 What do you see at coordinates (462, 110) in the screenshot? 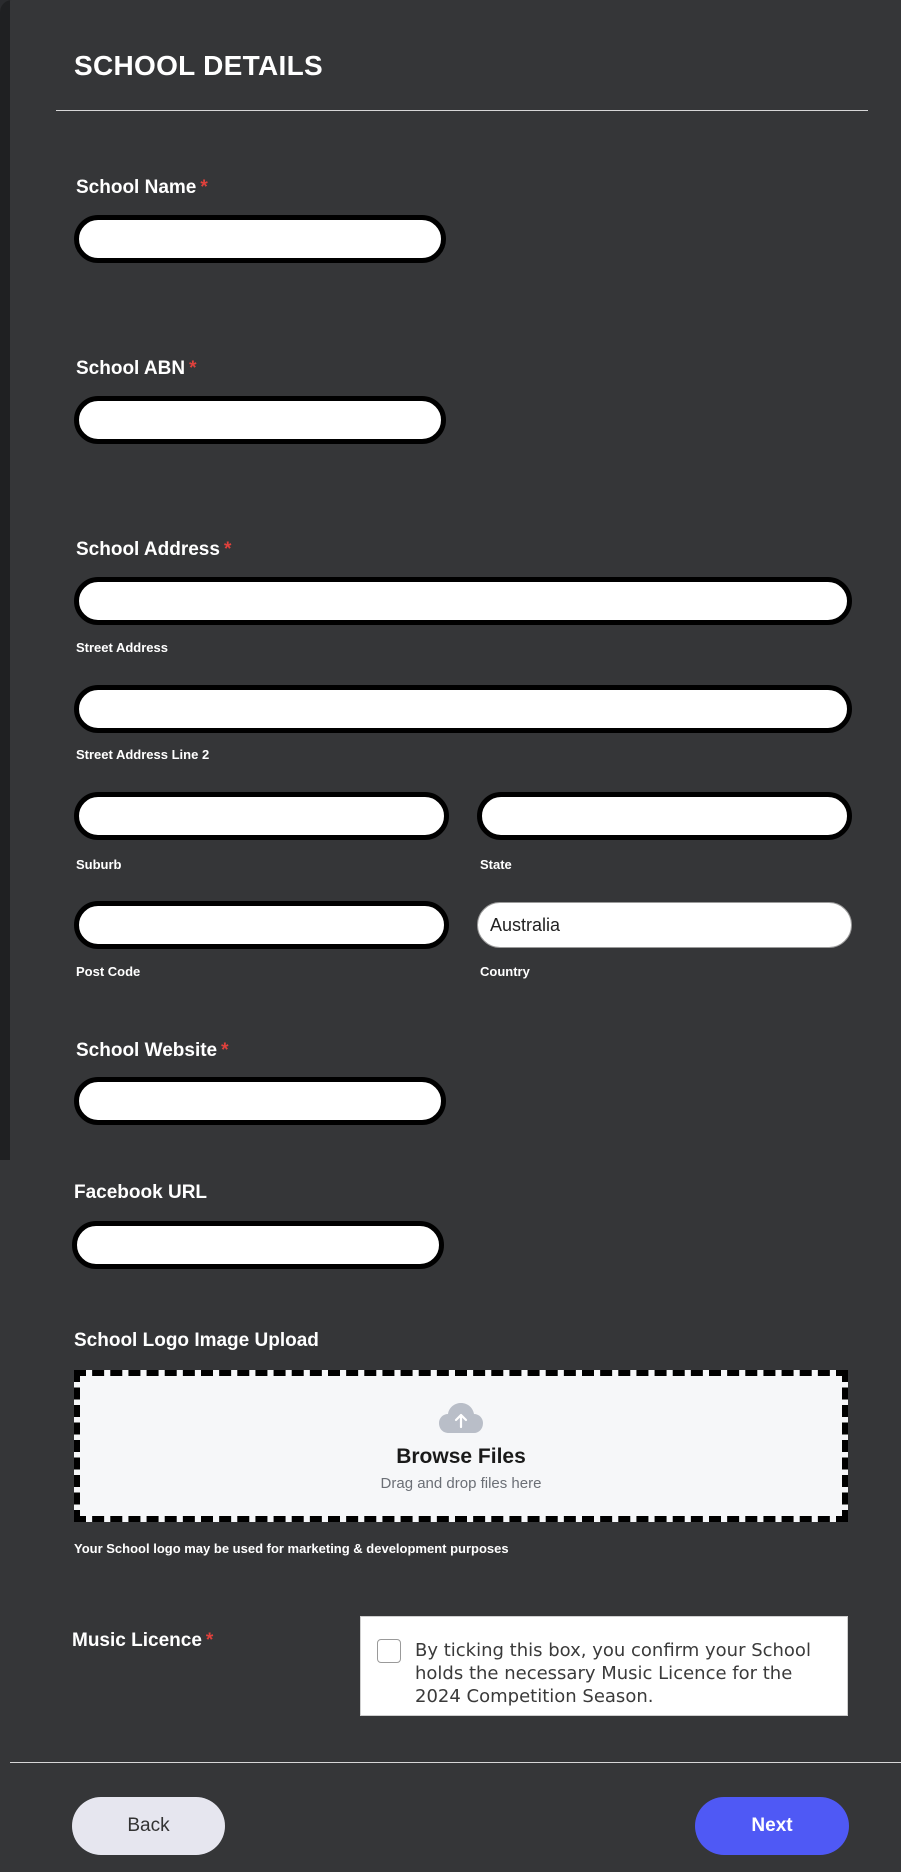
I see `title-divider` at bounding box center [462, 110].